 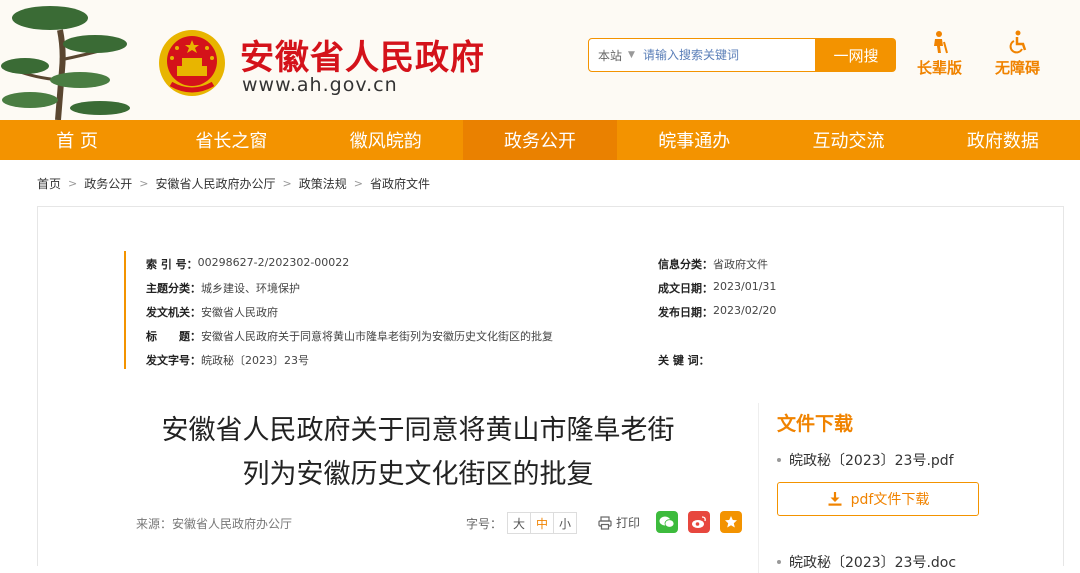 I want to click on meta-title: 标 题： 安徽省人民政府关于同意将黄山市隆阜老街列为安徽历史文化街区的批复, so click(x=349, y=336).